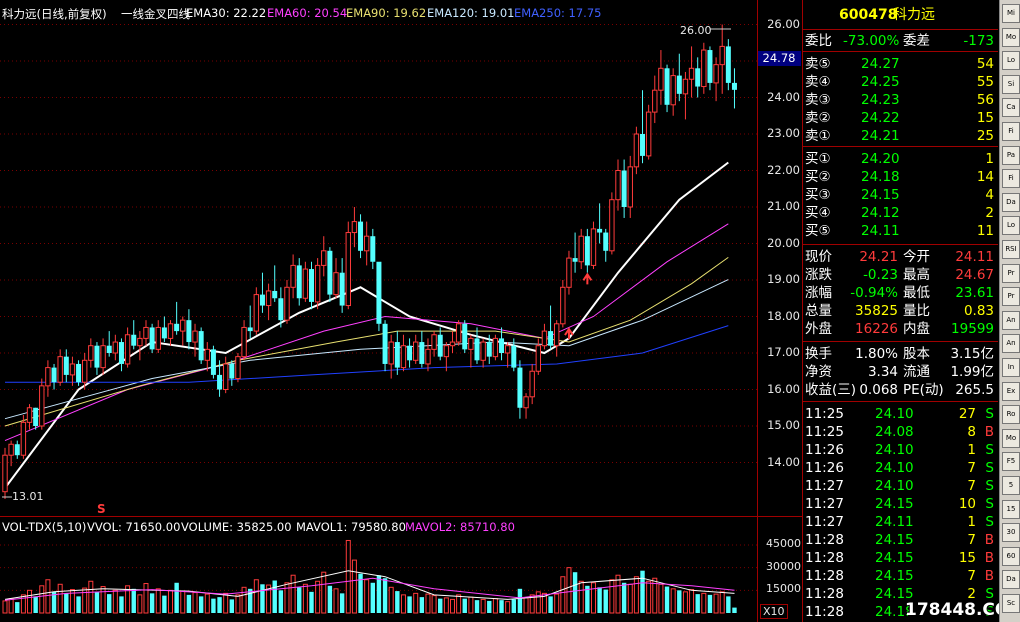  What do you see at coordinates (1011, 533) in the screenshot?
I see `toolbar-button: 30` at bounding box center [1011, 533].